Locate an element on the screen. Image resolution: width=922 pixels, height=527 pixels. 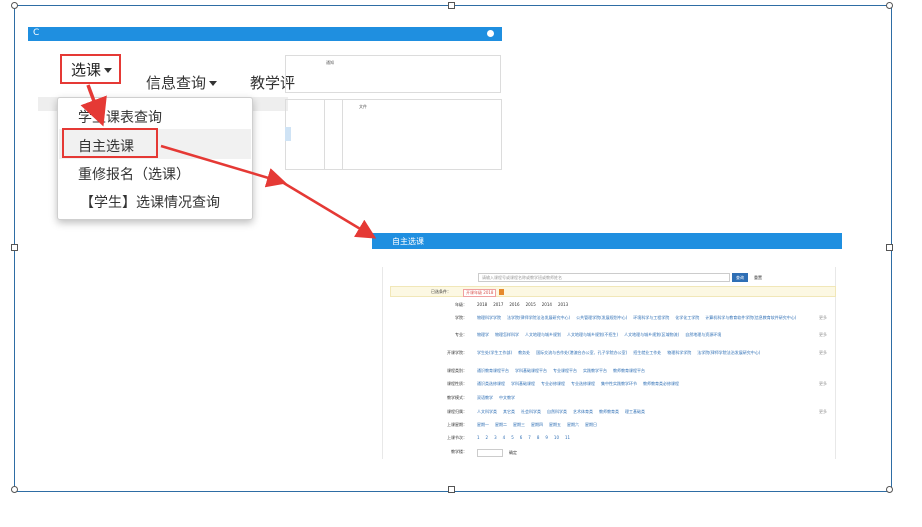
annotation-arrows is located at coordinates (228, 161).